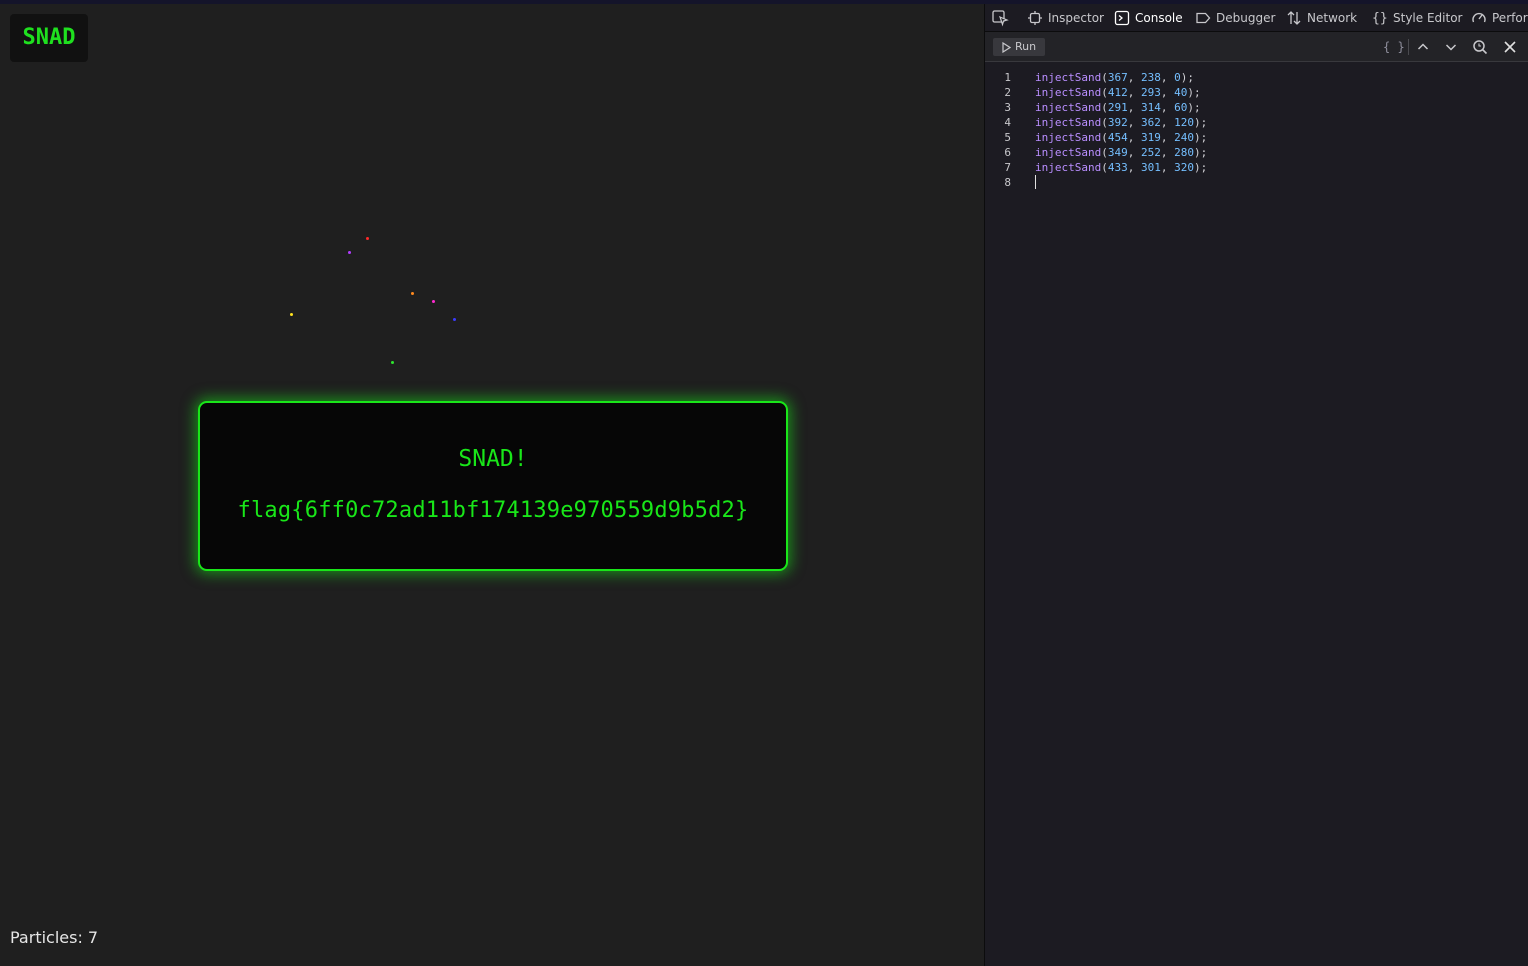 The image size is (1528, 966). I want to click on tab-debugger: Debugger, so click(1235, 17).